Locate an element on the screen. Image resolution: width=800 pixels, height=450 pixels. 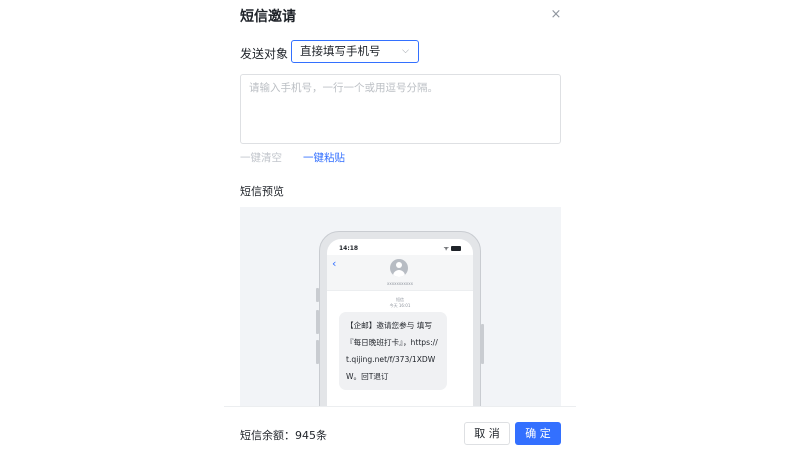
recipient-select: 直接填写手机号 ⌵ is located at coordinates (355, 51).